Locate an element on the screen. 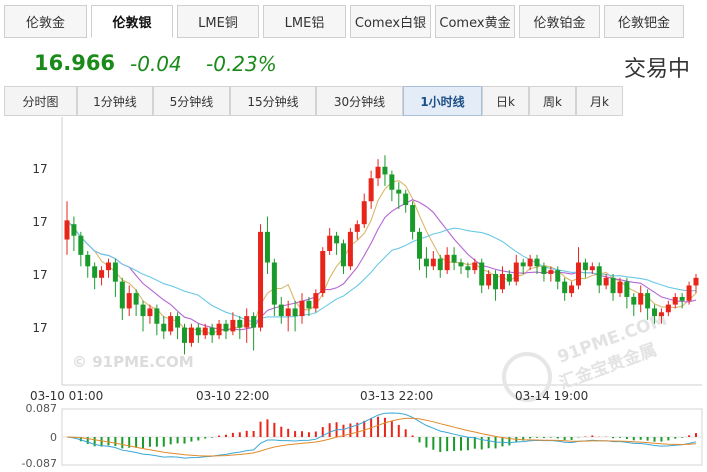 This screenshot has width=707, height=472. period-tab-0: 分时图 is located at coordinates (40, 101).